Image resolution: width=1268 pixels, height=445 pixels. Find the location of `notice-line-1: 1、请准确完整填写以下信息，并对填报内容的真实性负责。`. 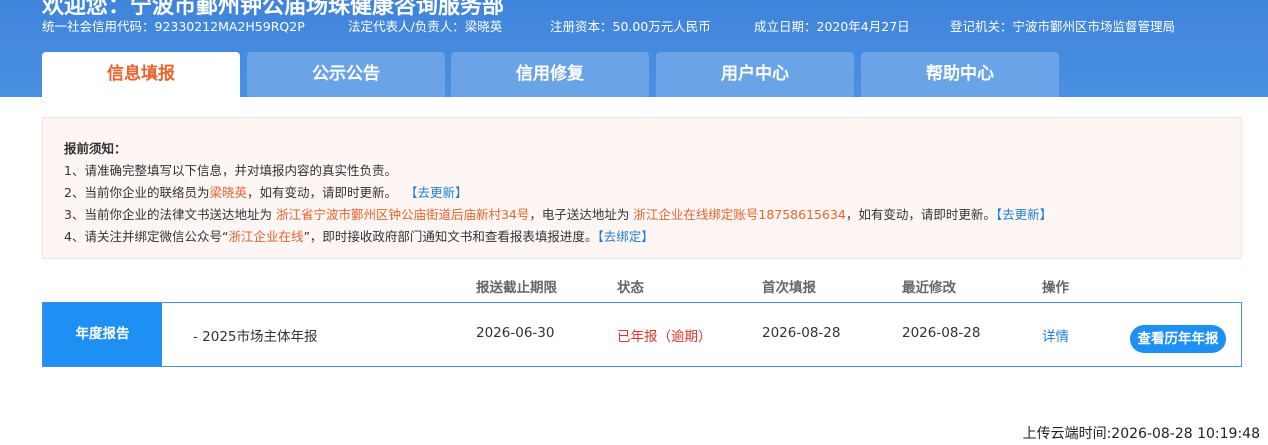

notice-line-1: 1、请准确完整填写以下信息，并对填报内容的真实性负责。 is located at coordinates (230, 170).